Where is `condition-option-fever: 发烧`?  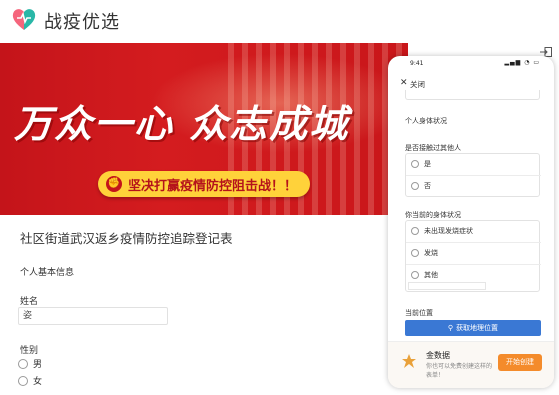 condition-option-fever: 发烧 is located at coordinates (424, 253).